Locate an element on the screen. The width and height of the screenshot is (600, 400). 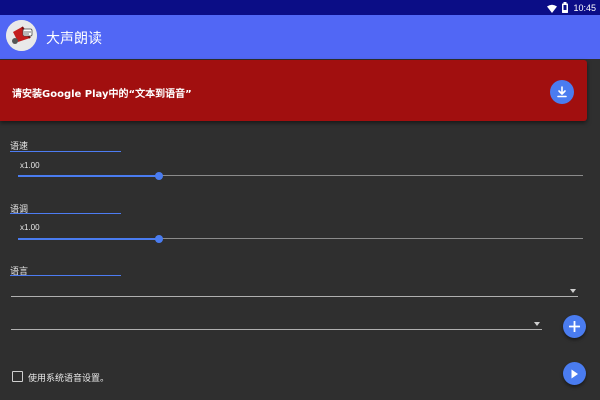
voice-select is located at coordinates (276, 324).